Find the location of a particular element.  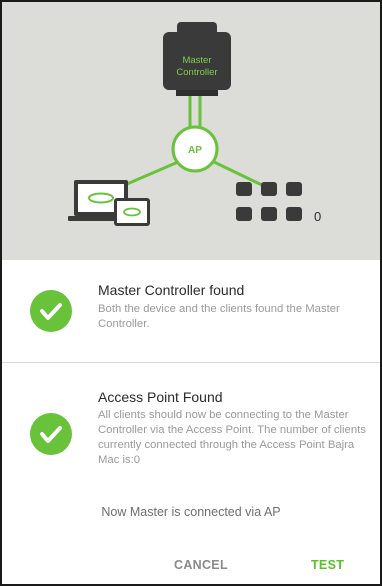

controller-label-line2: Controller is located at coordinates (196, 72).